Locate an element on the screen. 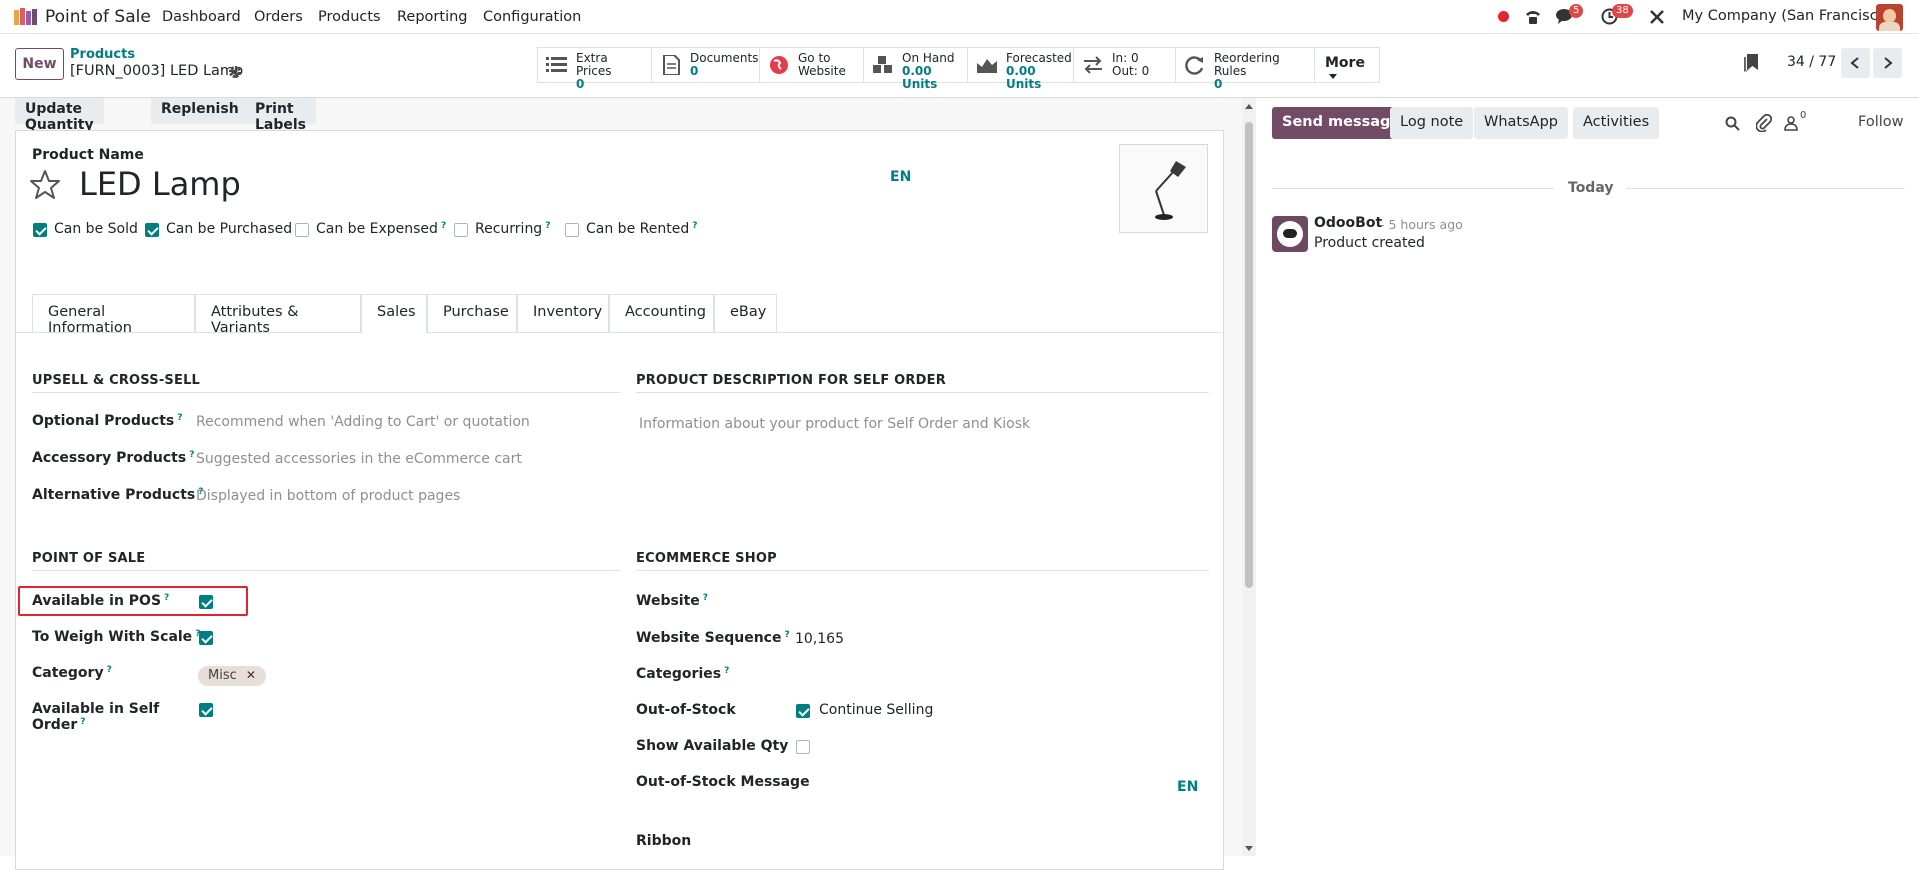  pager-previous-button is located at coordinates (1855, 63).